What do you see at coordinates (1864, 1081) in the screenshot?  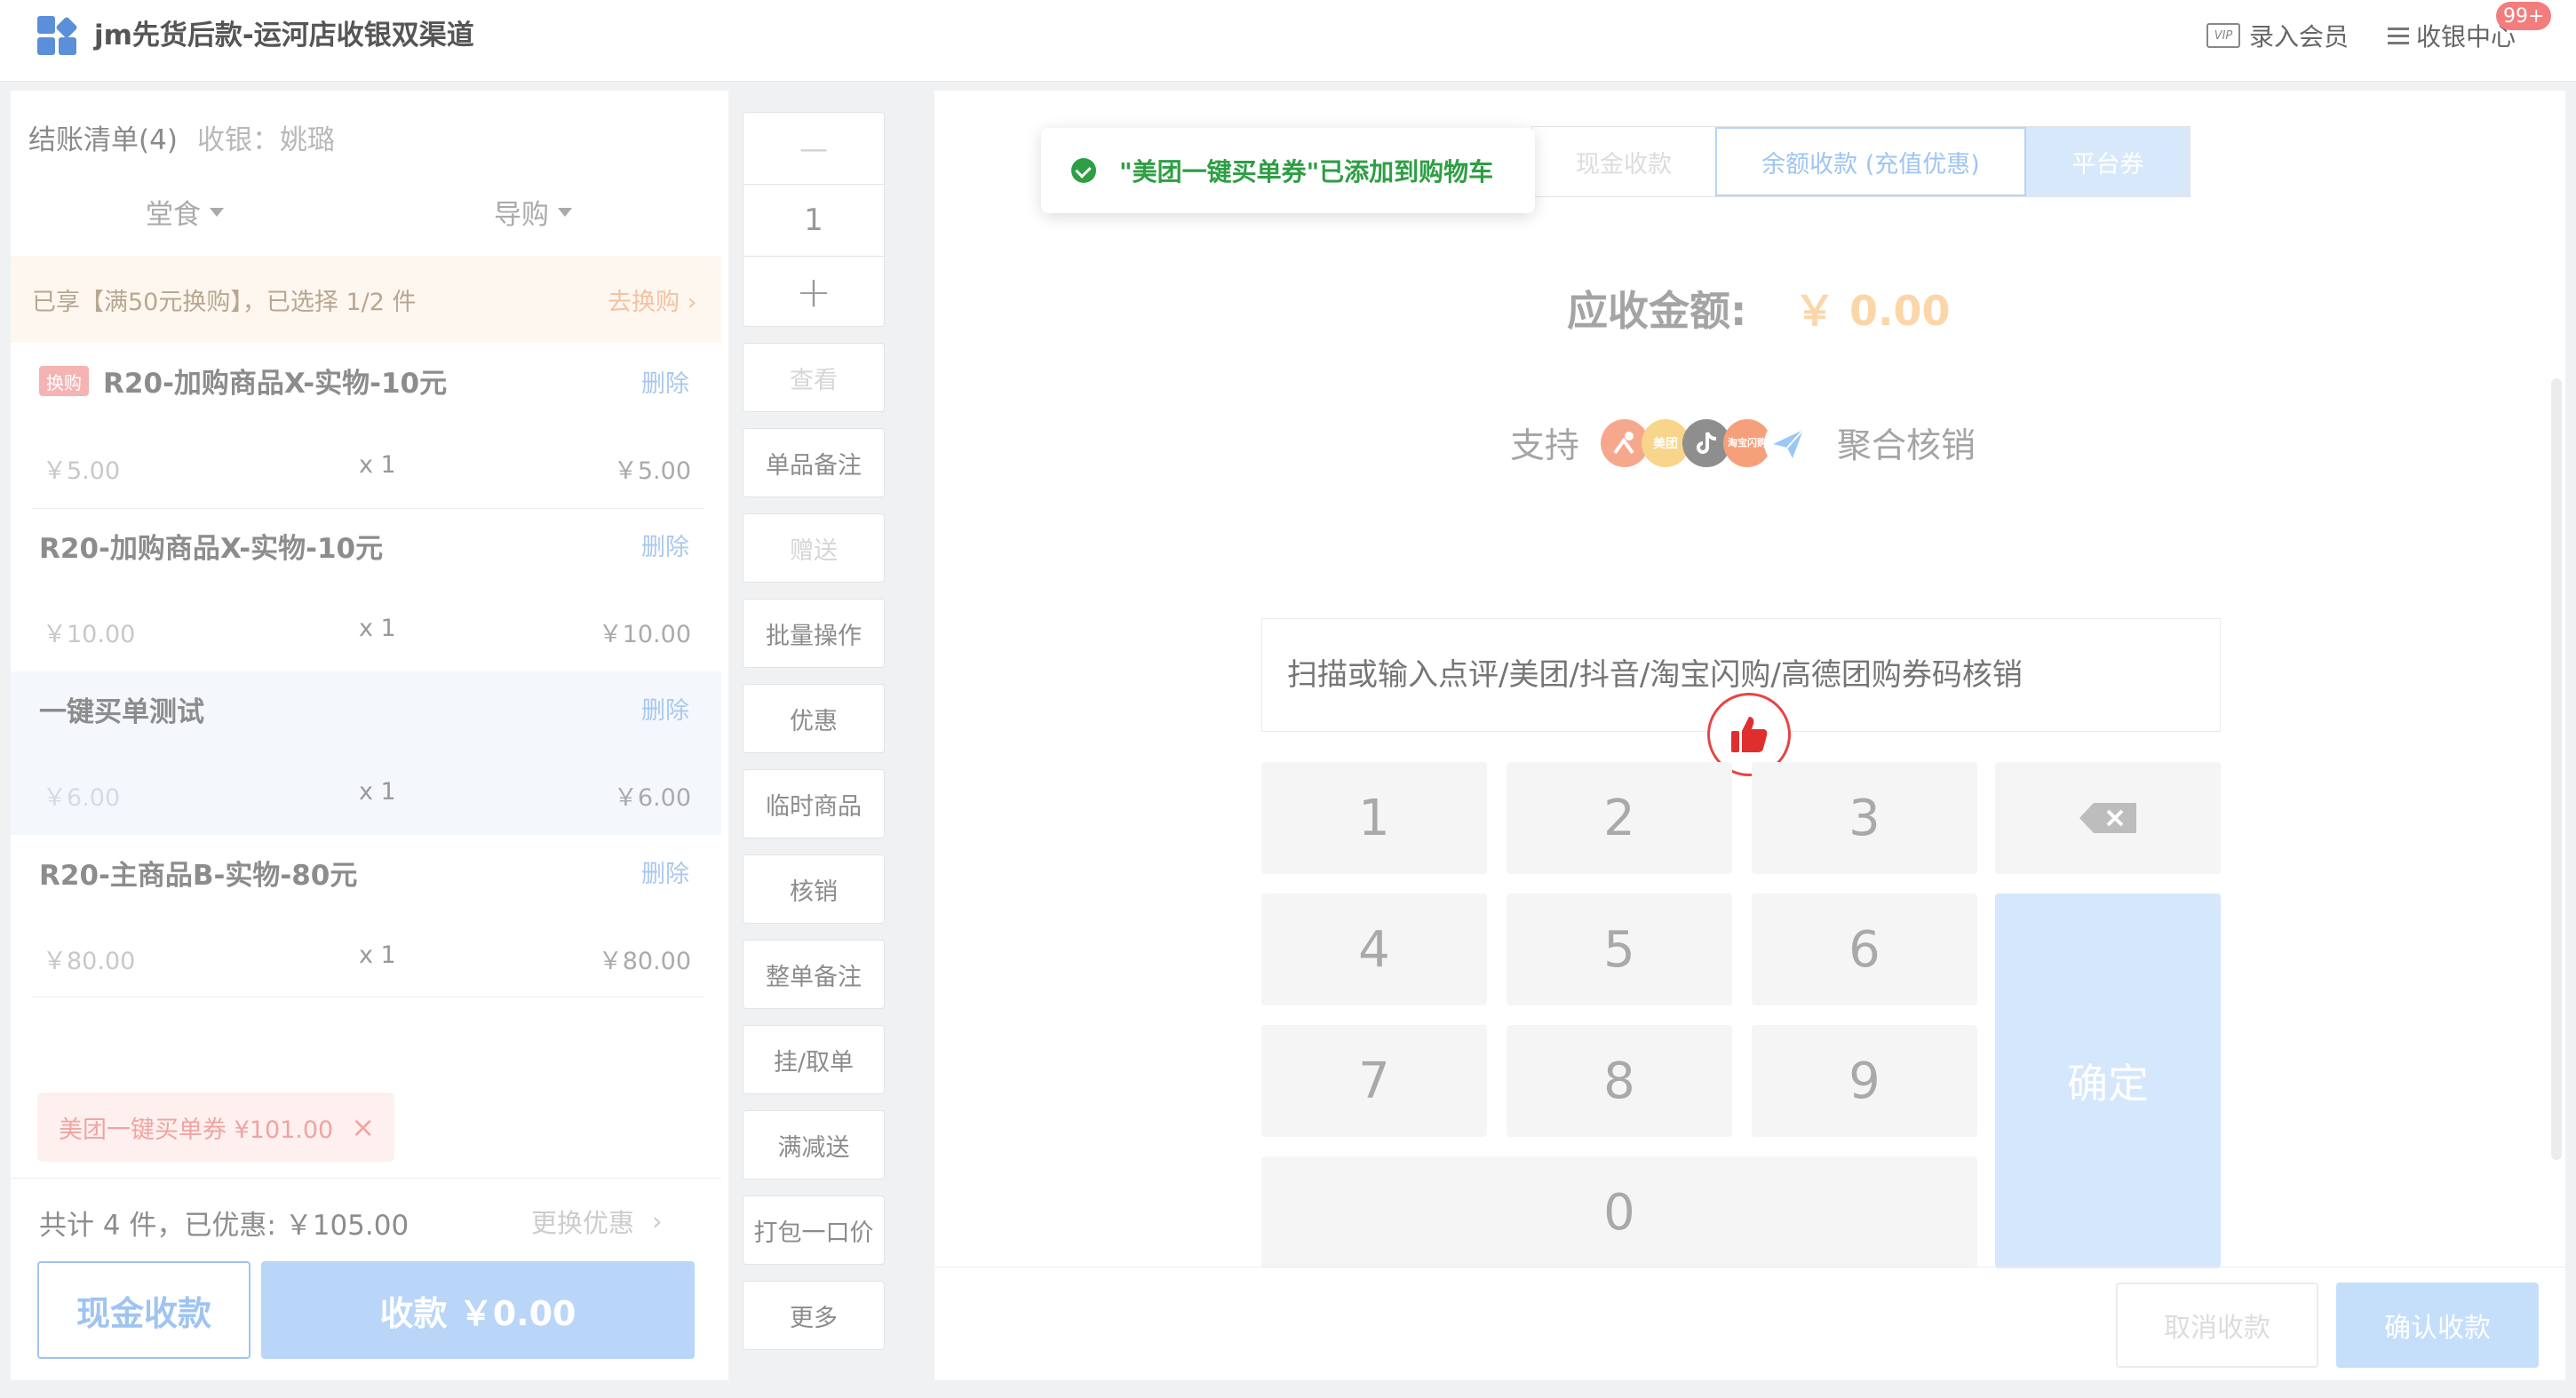 I see `keypad-9: 9` at bounding box center [1864, 1081].